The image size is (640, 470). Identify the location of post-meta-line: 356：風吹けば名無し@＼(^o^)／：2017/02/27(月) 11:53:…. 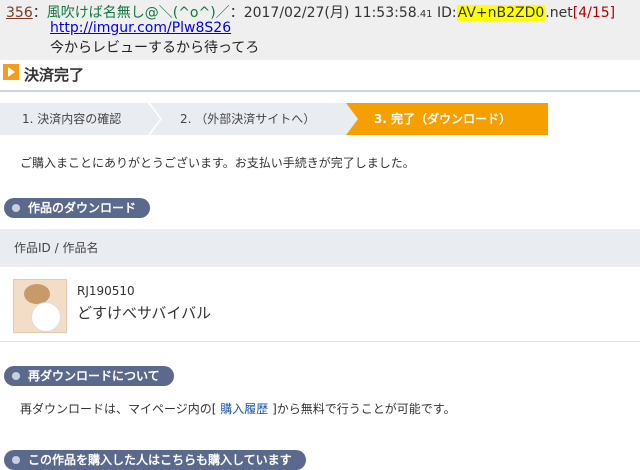
(311, 13).